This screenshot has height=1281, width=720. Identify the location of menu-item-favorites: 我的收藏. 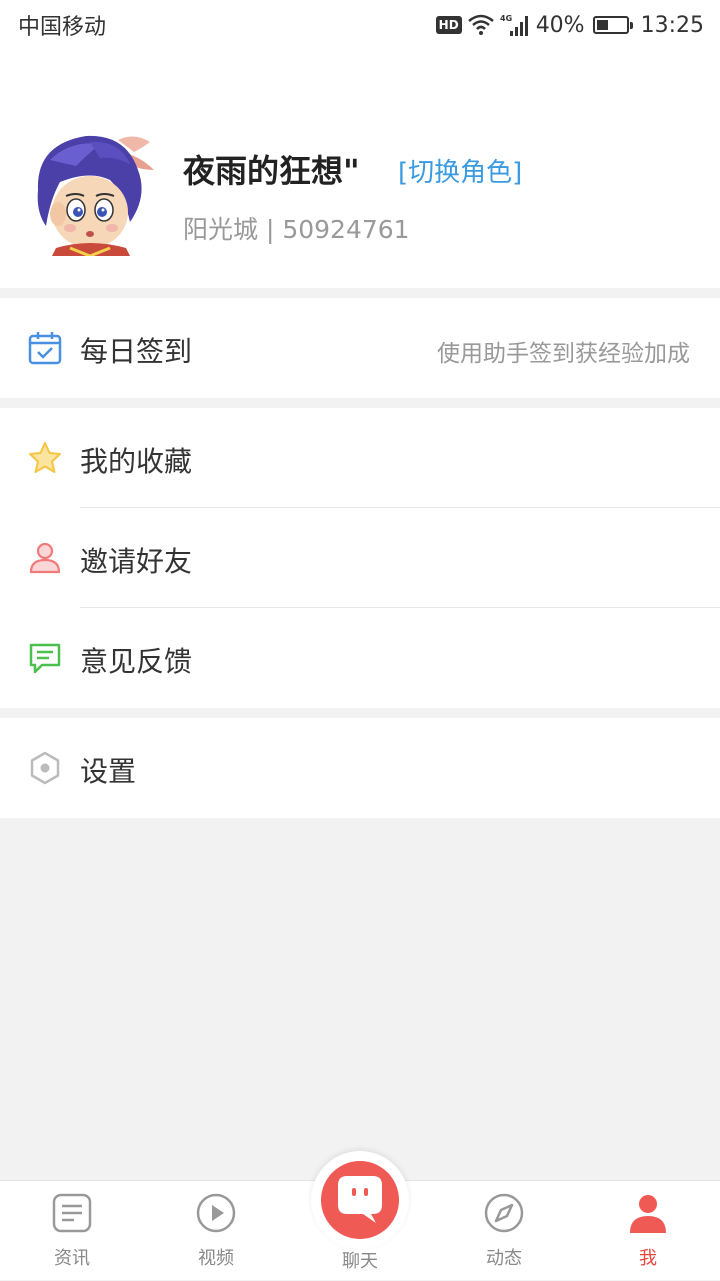
(360, 458).